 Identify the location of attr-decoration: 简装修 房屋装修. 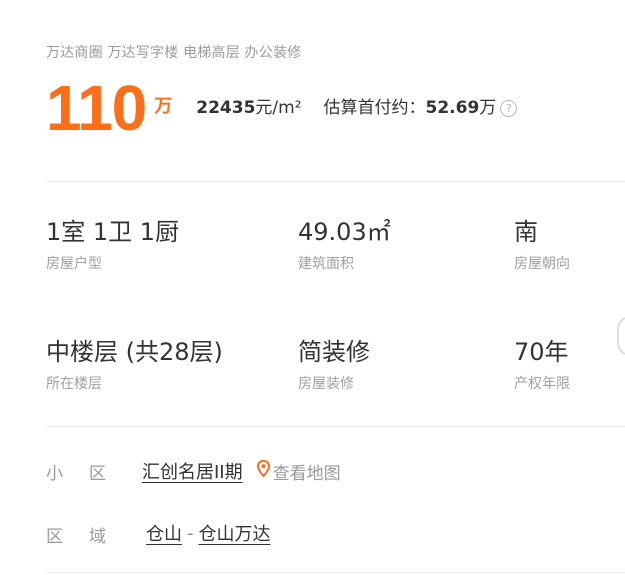
(334, 365).